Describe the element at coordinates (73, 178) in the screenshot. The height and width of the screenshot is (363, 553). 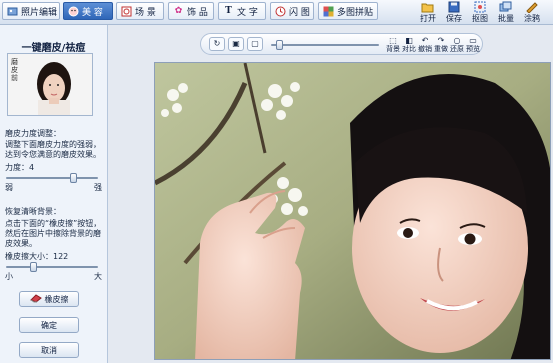
I see `strength-slider-knob` at that location.